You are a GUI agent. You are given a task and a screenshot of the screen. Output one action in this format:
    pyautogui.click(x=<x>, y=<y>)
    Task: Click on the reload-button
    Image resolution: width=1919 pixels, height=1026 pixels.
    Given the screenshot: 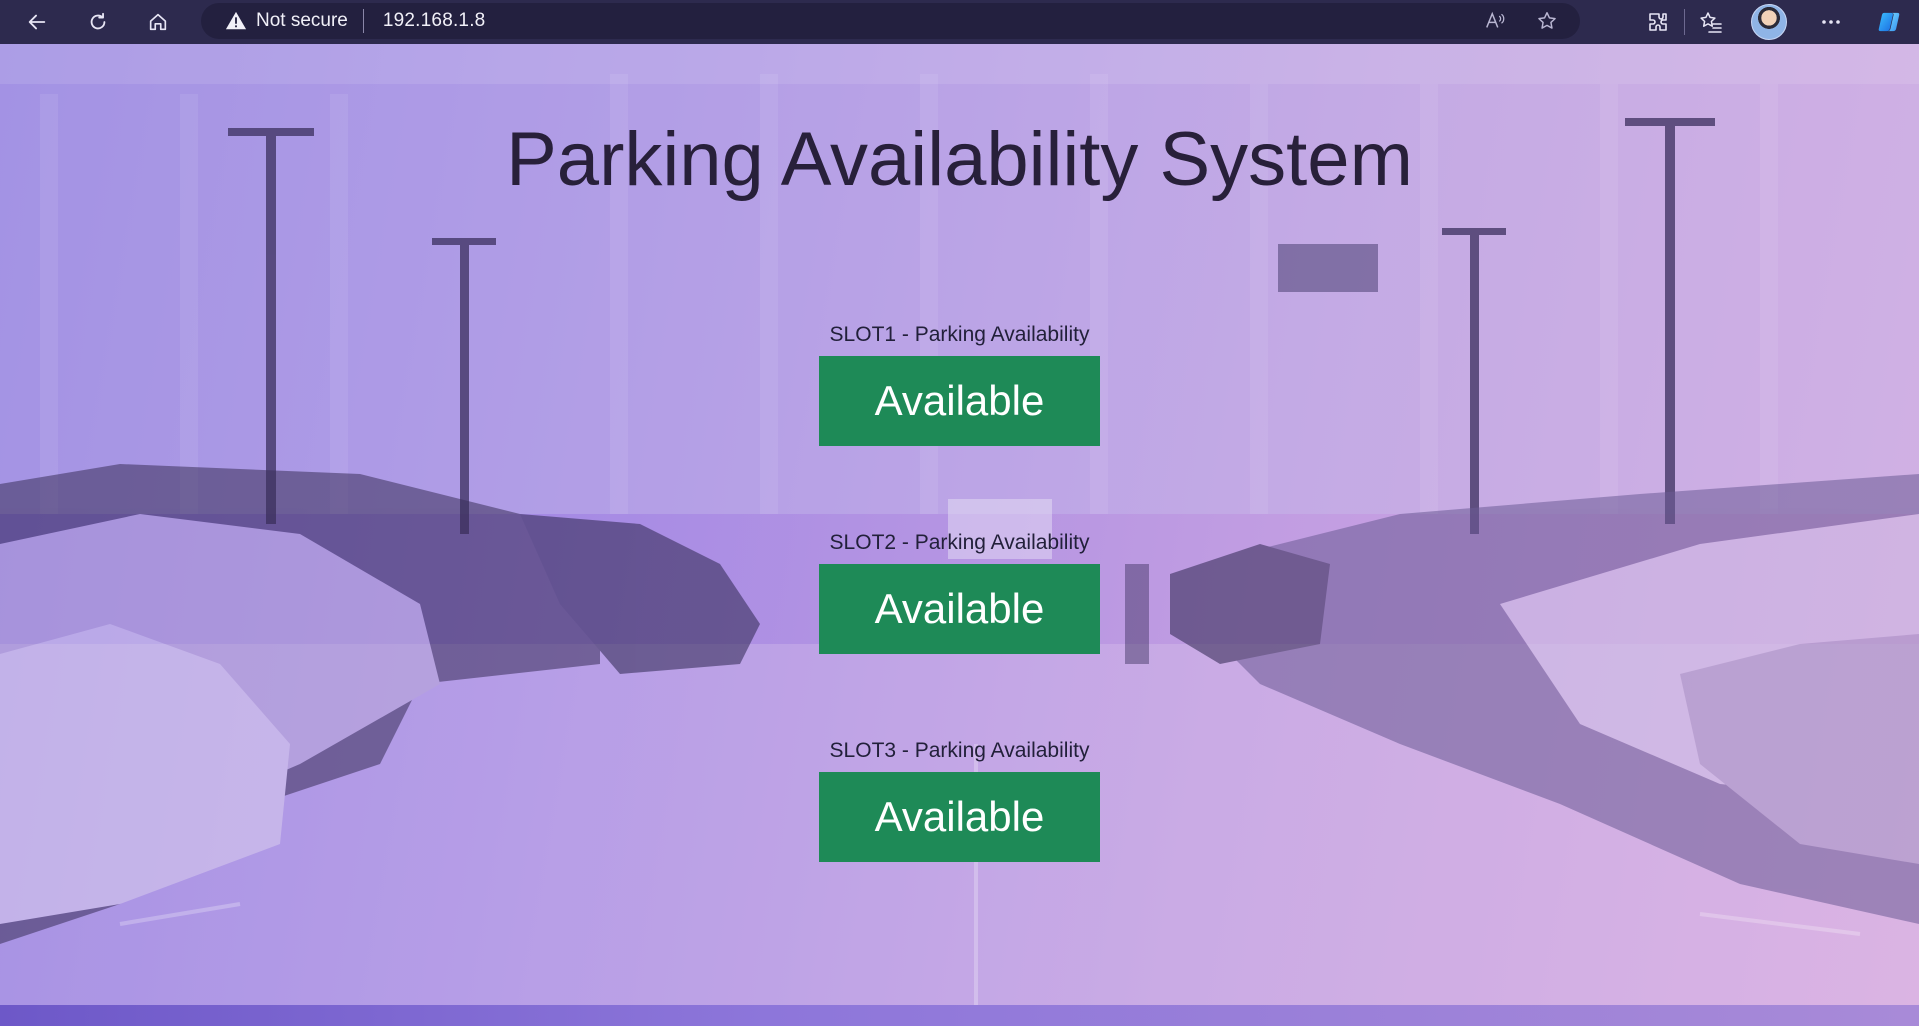 What is the action you would take?
    pyautogui.click(x=98, y=22)
    